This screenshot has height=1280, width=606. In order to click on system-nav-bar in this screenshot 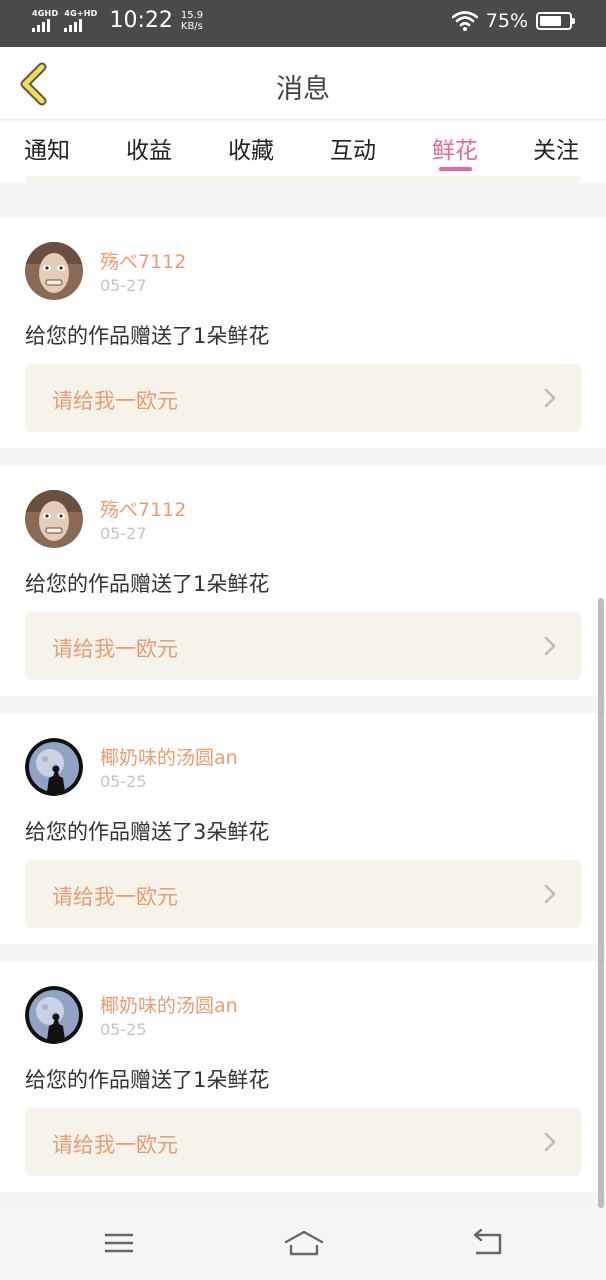, I will do `click(303, 1244)`.